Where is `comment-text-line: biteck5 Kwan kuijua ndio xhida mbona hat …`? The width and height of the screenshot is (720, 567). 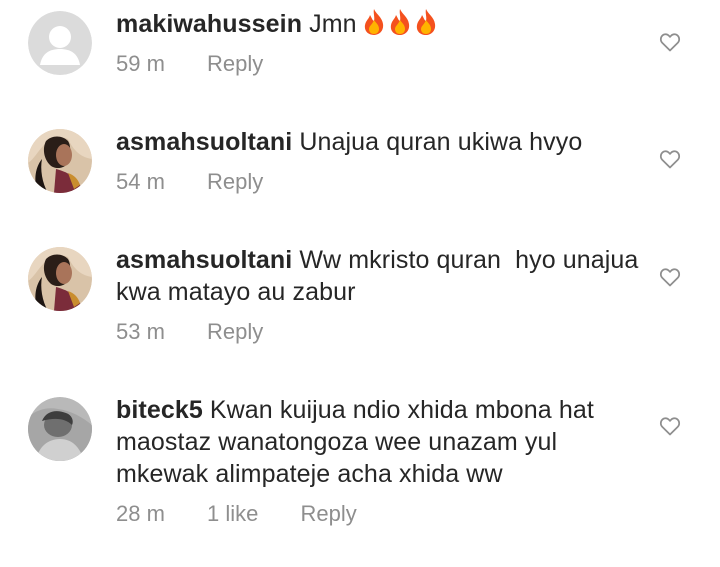 comment-text-line: biteck5 Kwan kuijua ndio xhida mbona hat … is located at coordinates (381, 442).